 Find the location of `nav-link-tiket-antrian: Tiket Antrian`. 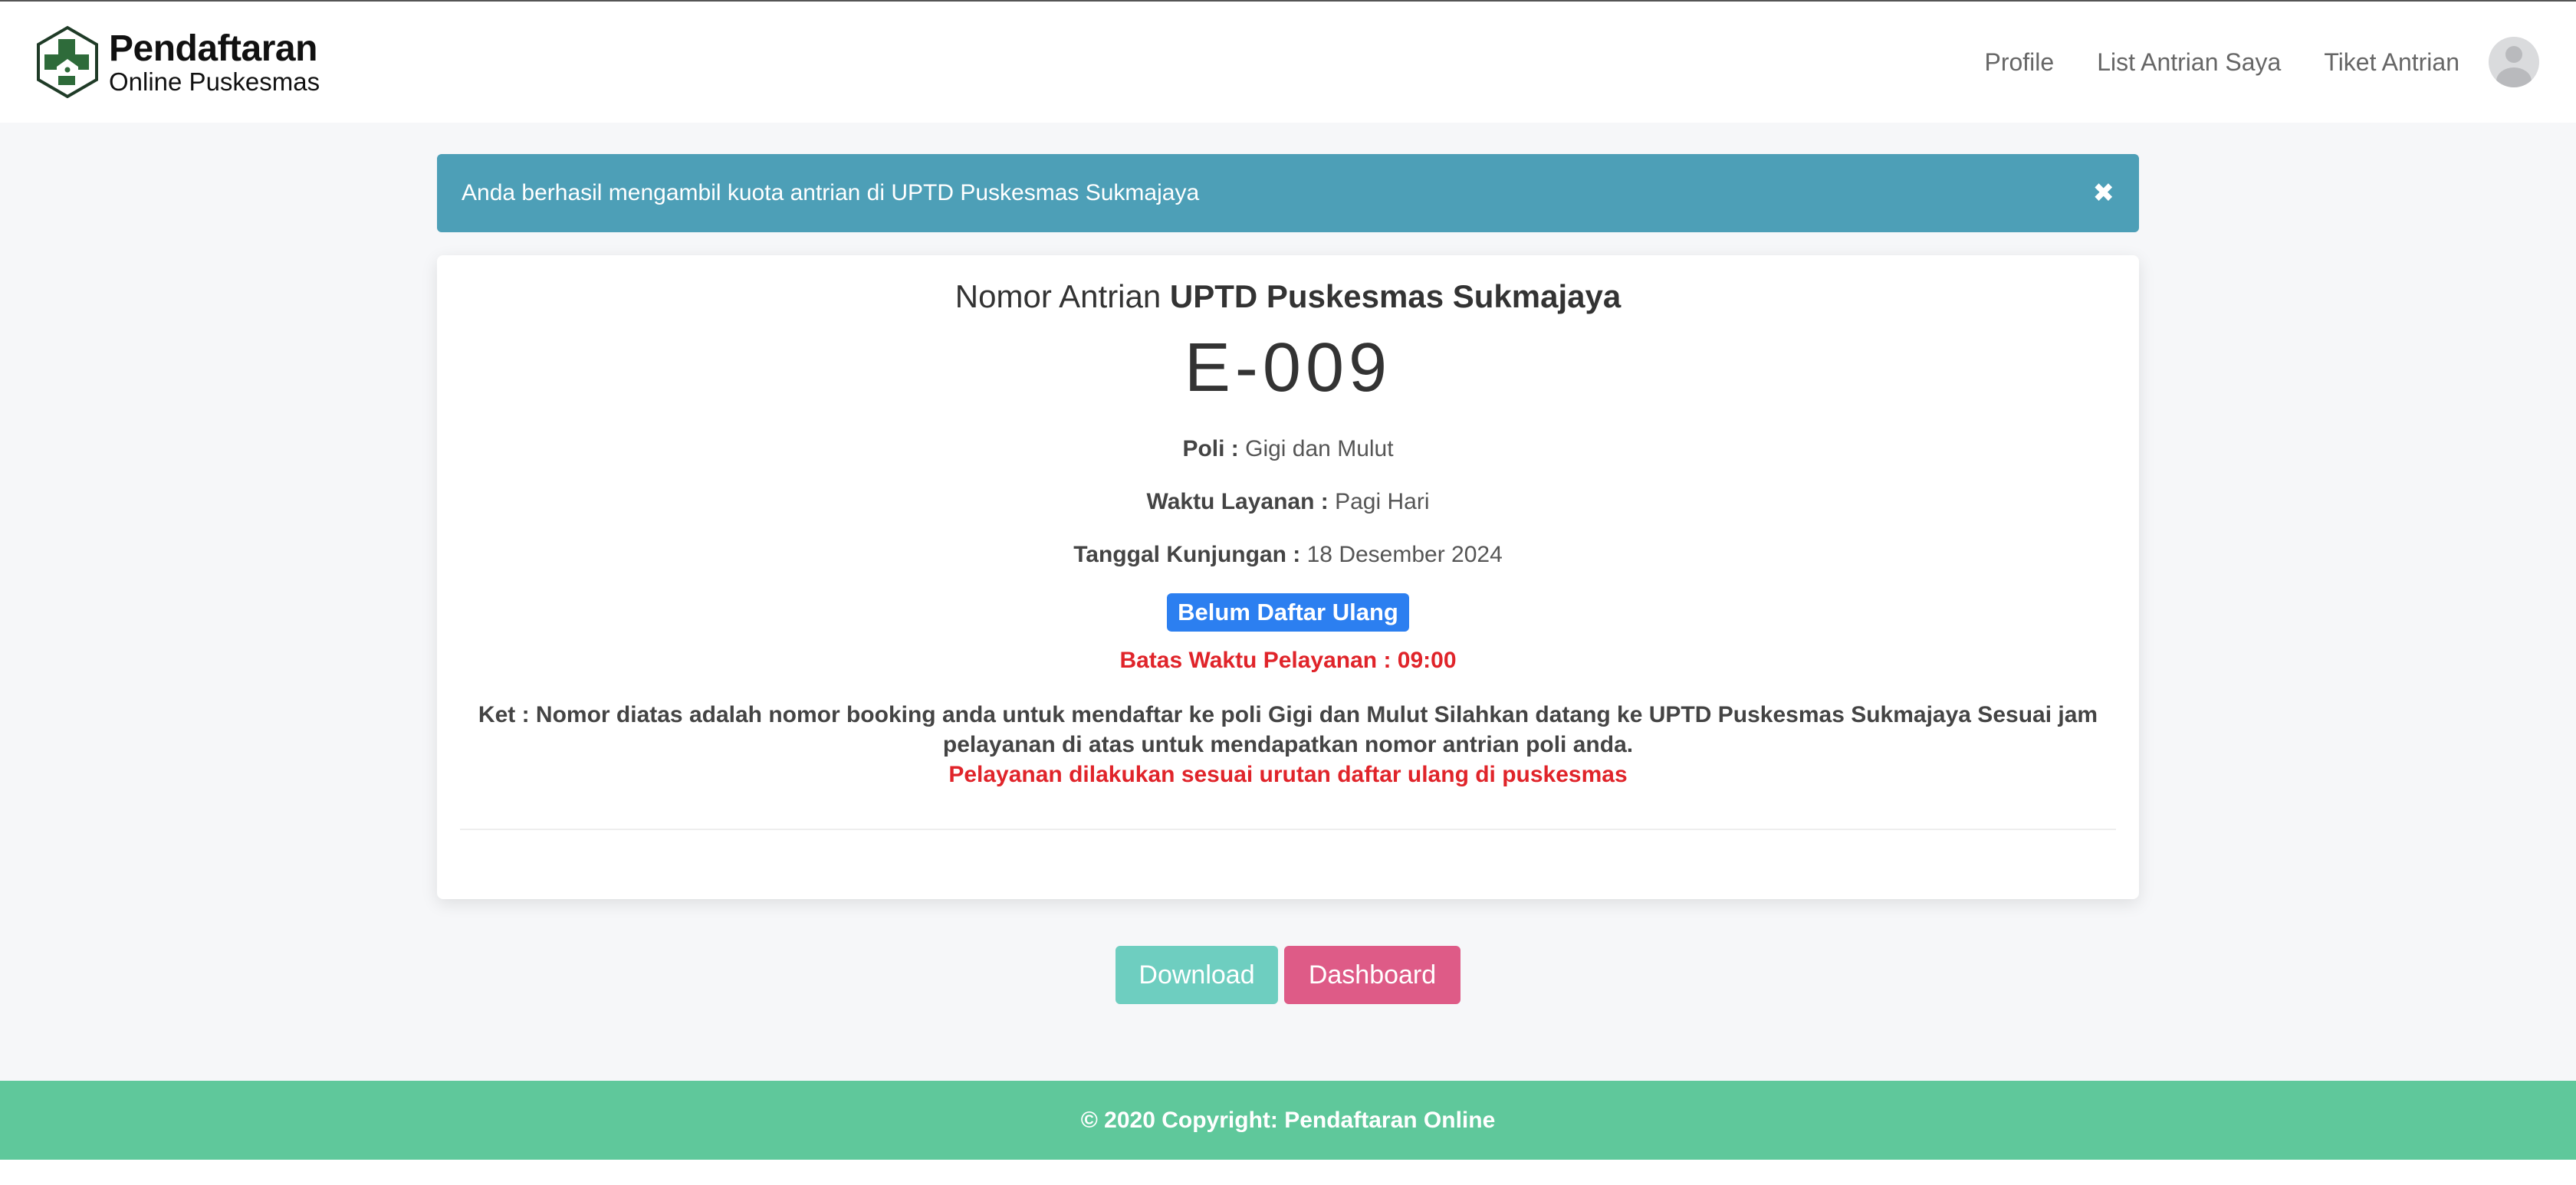

nav-link-tiket-antrian: Tiket Antrian is located at coordinates (2391, 62).